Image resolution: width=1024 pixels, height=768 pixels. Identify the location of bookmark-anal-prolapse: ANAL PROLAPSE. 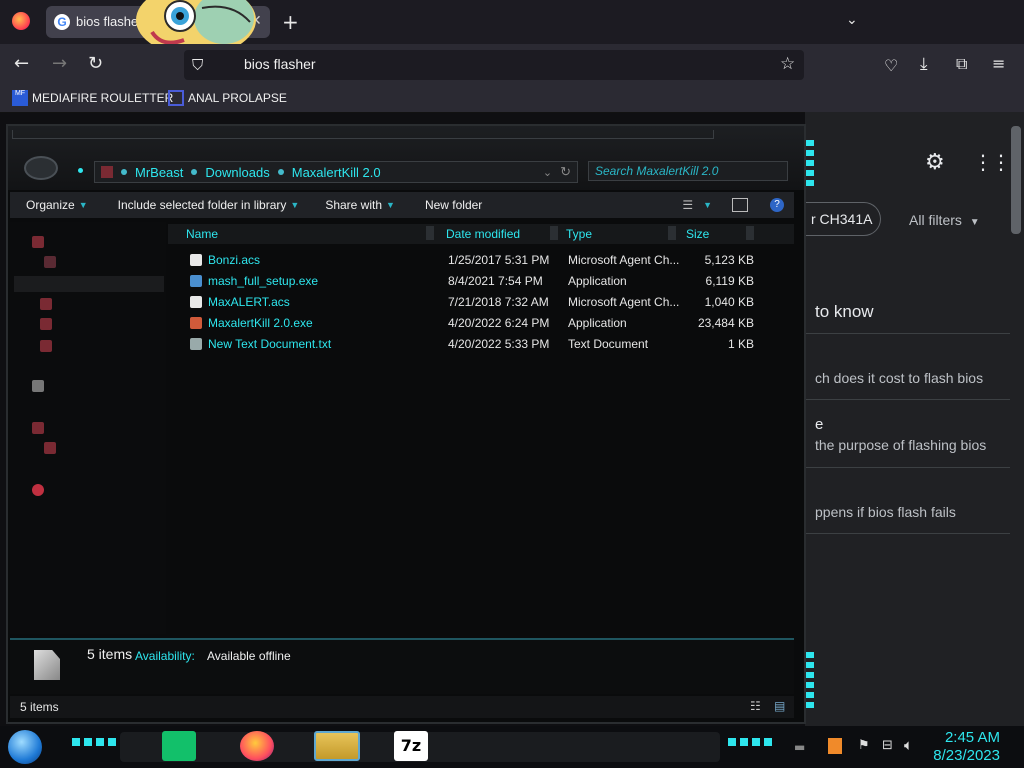
(227, 98).